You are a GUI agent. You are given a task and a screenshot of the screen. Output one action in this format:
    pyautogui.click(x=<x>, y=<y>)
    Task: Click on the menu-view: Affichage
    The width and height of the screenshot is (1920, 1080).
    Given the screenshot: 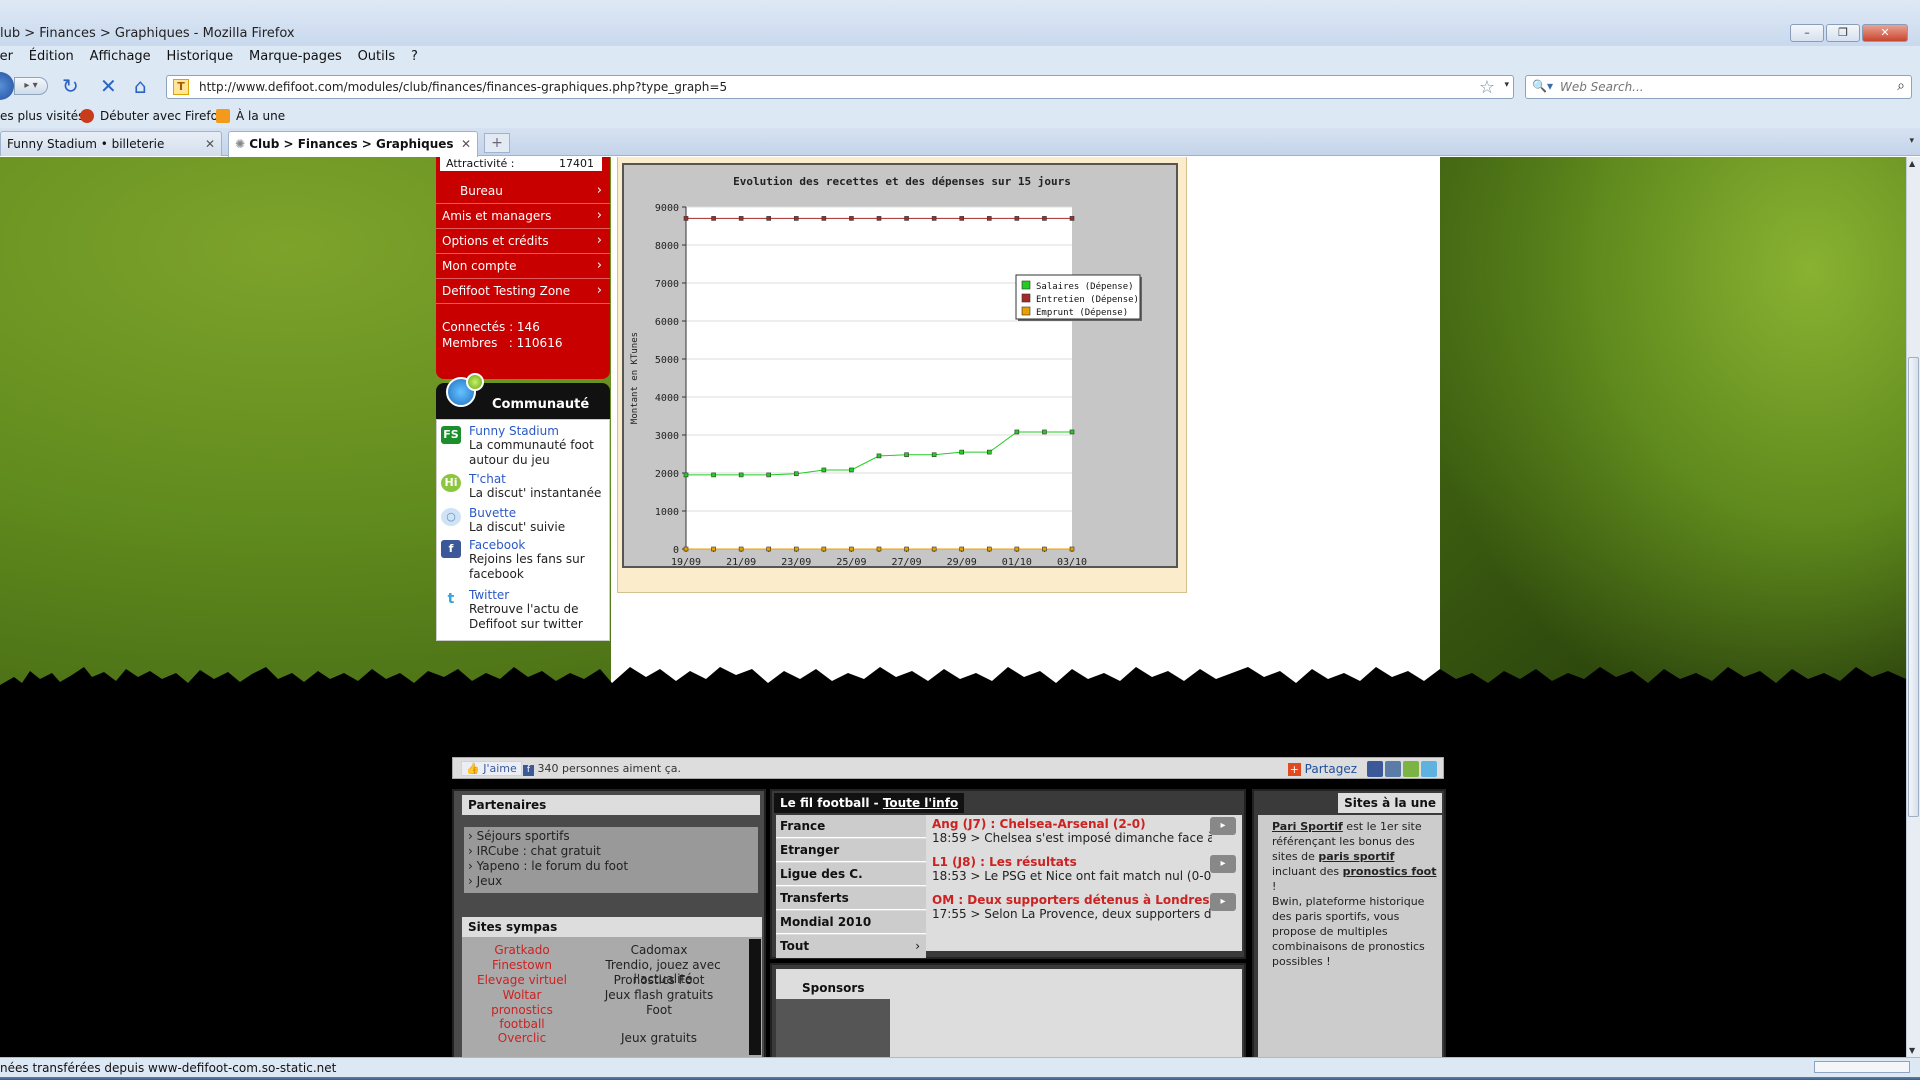 What is the action you would take?
    pyautogui.click(x=120, y=57)
    